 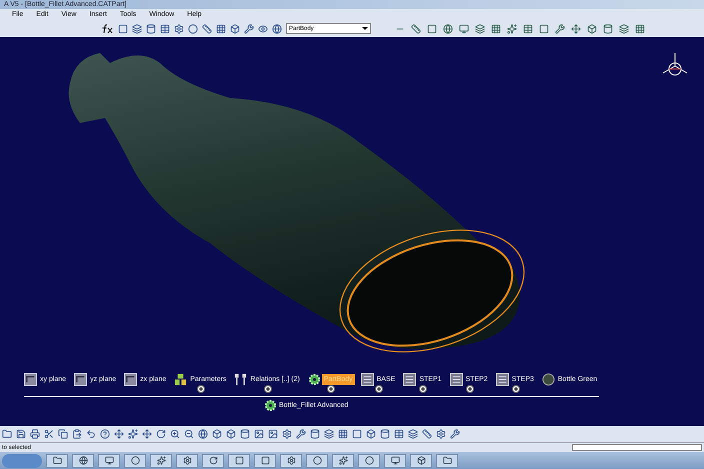 I want to click on command-field, so click(x=637, y=447).